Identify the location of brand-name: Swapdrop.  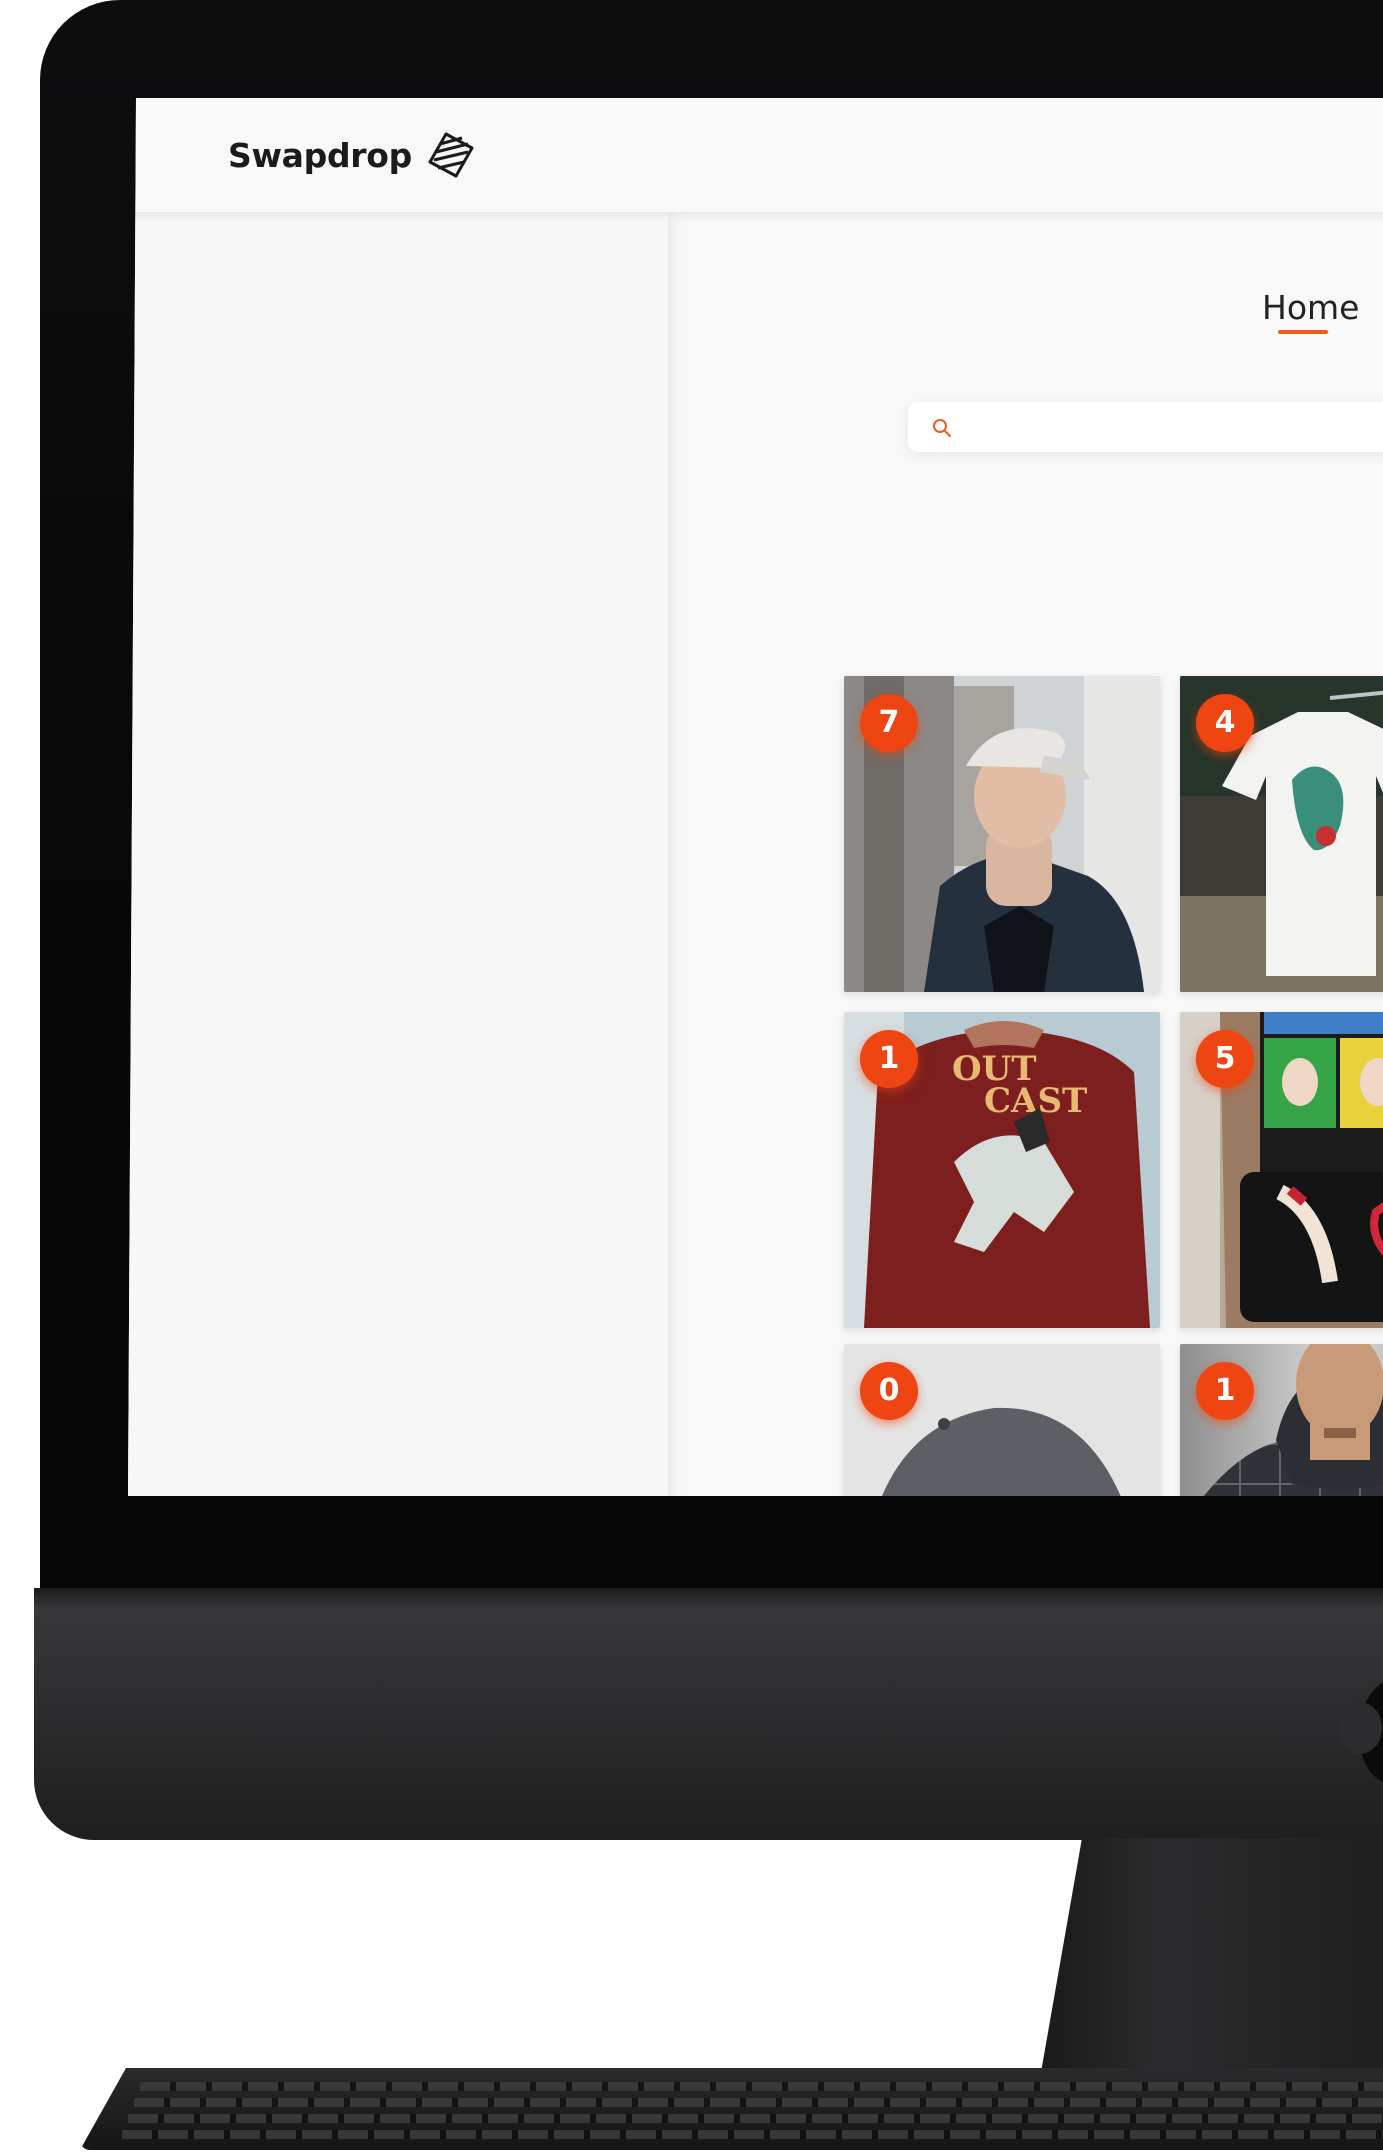
(320, 155).